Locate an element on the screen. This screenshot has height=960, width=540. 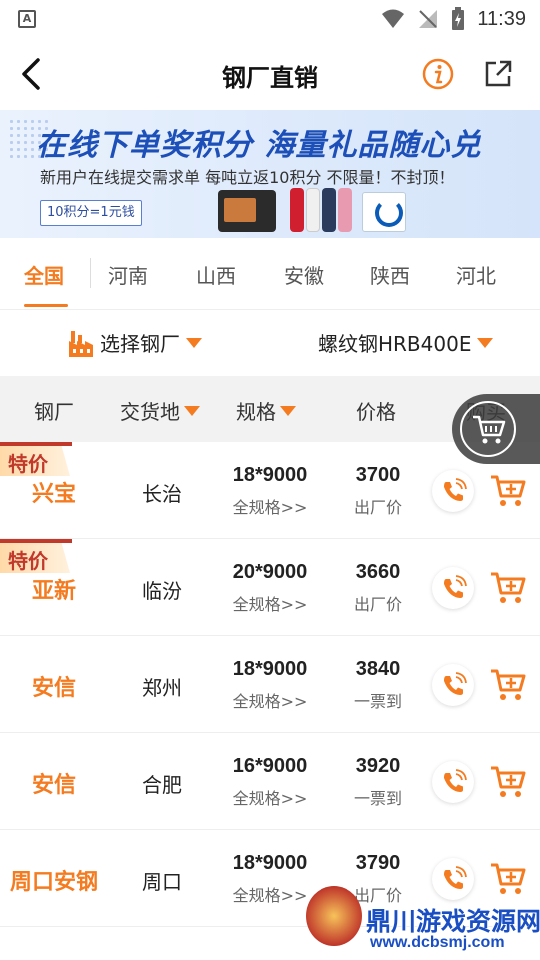
active-tab-indicator is located at coordinates (46, 305).